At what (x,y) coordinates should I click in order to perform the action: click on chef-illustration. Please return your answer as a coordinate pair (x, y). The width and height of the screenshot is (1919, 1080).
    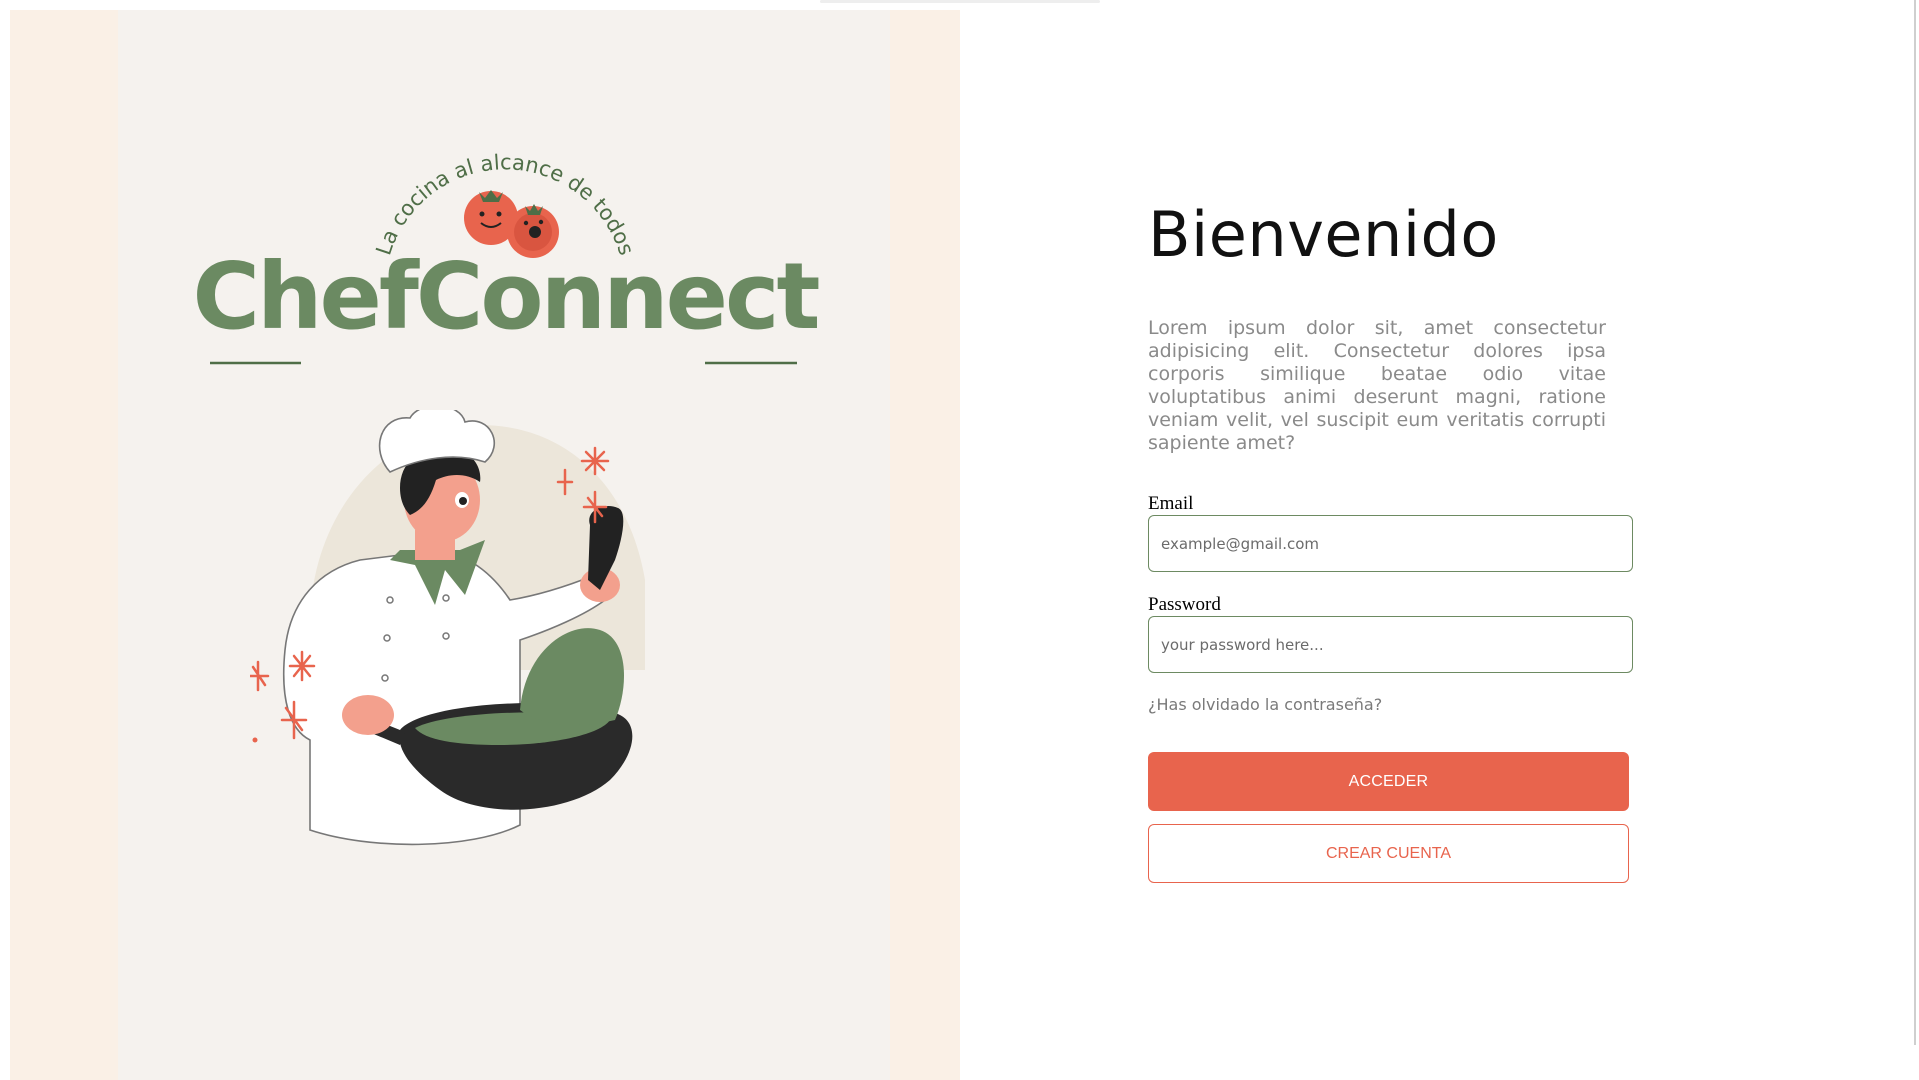
    Looking at the image, I should click on (447, 628).